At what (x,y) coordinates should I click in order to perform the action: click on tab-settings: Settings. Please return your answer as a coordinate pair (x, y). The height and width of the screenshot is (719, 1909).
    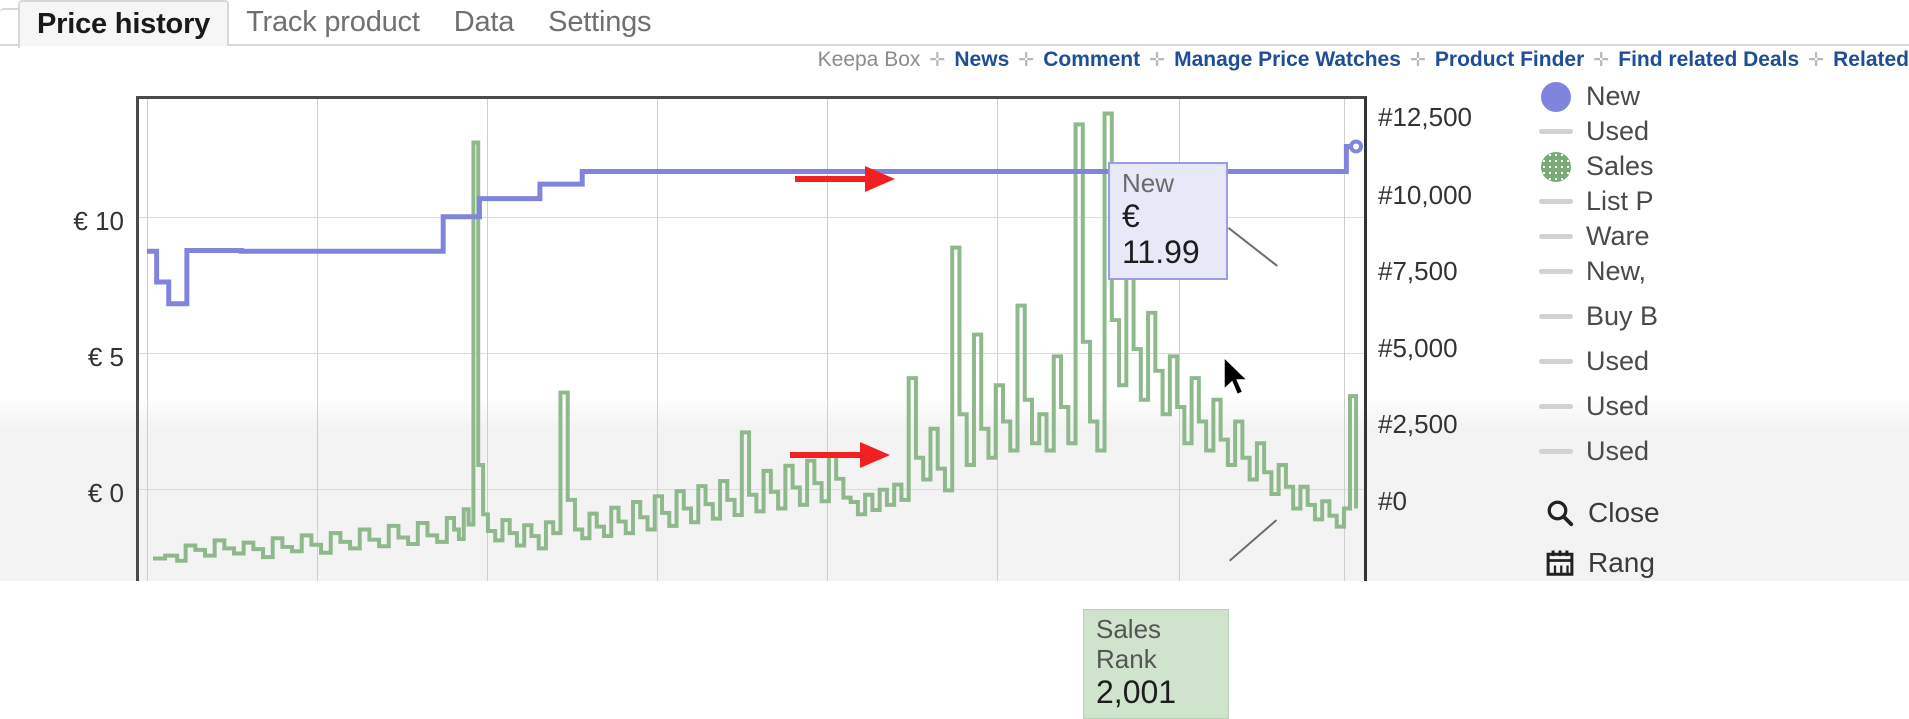
    Looking at the image, I should click on (599, 22).